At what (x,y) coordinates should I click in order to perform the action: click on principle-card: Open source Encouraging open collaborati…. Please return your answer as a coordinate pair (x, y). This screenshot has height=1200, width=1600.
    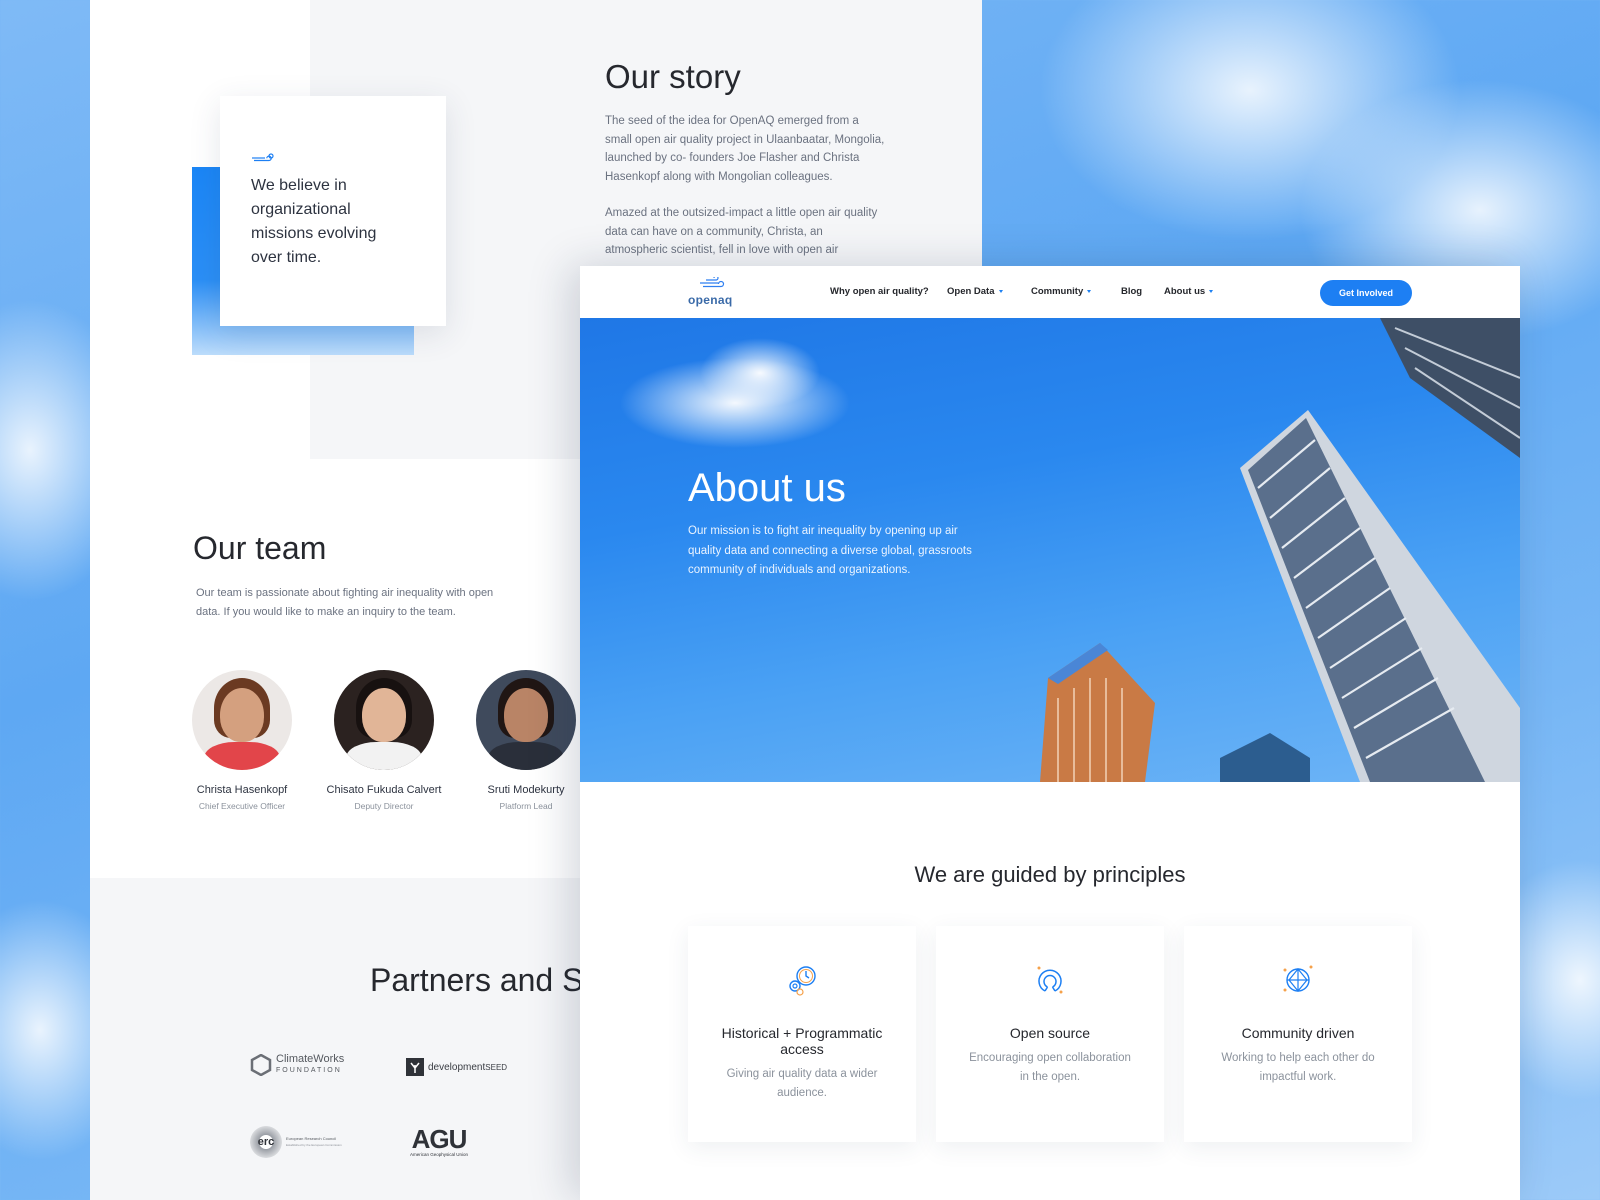
    Looking at the image, I should click on (1050, 1034).